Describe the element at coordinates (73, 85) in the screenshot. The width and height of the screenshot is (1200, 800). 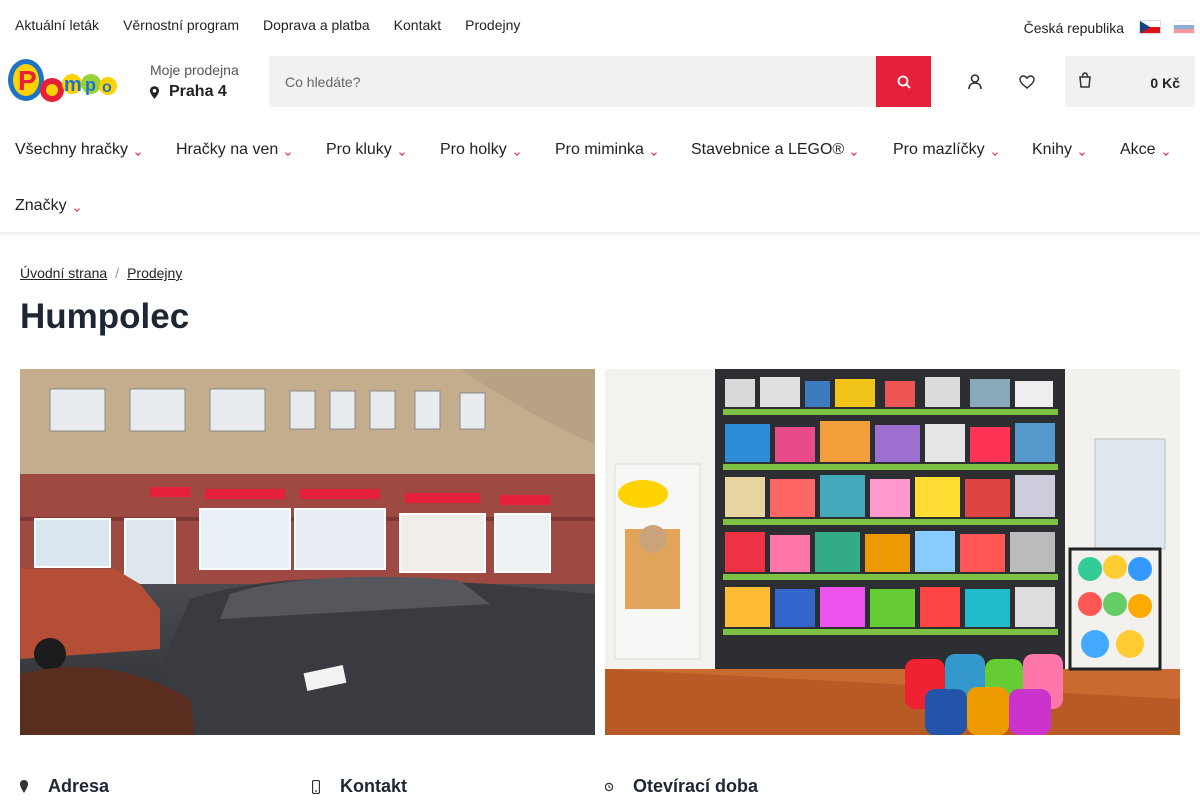
I see `svg-text: m` at that location.